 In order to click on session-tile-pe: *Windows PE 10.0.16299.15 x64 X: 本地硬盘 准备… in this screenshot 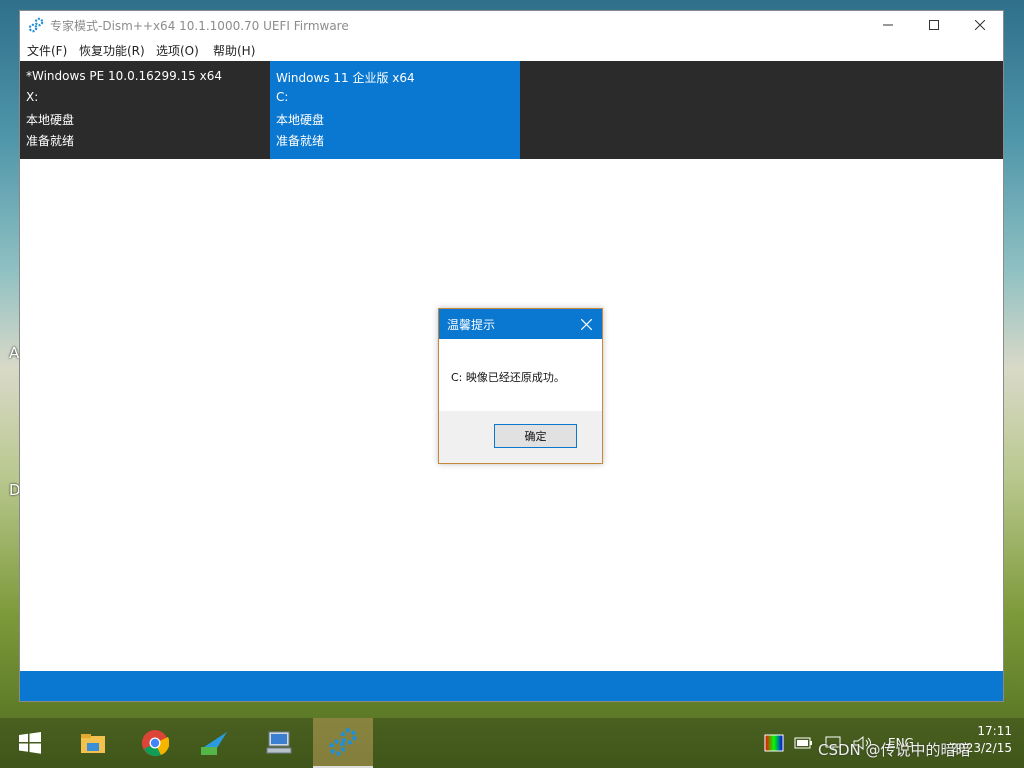, I will do `click(145, 110)`.